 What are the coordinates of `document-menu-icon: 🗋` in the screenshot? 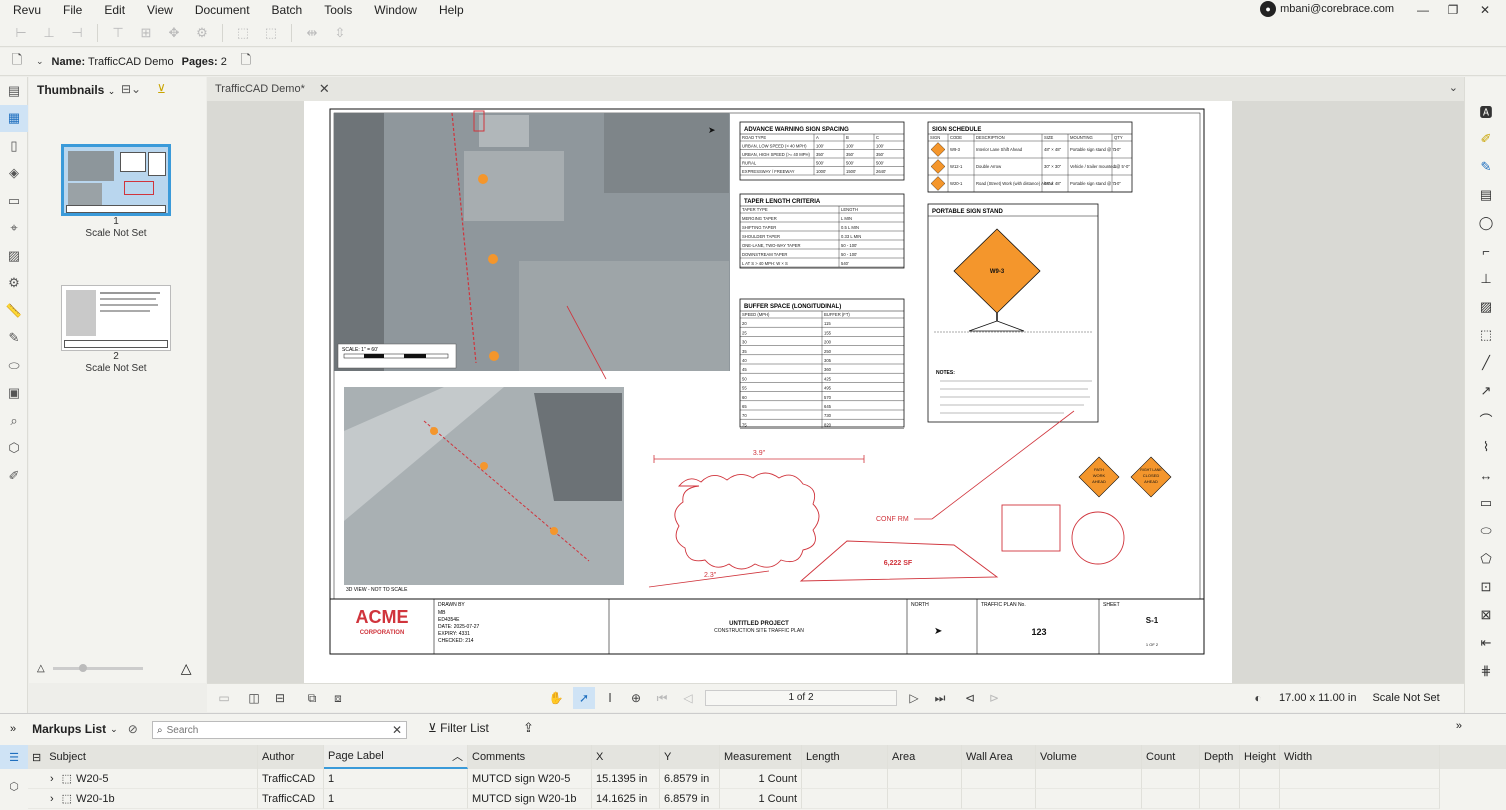 It's located at (17, 62).